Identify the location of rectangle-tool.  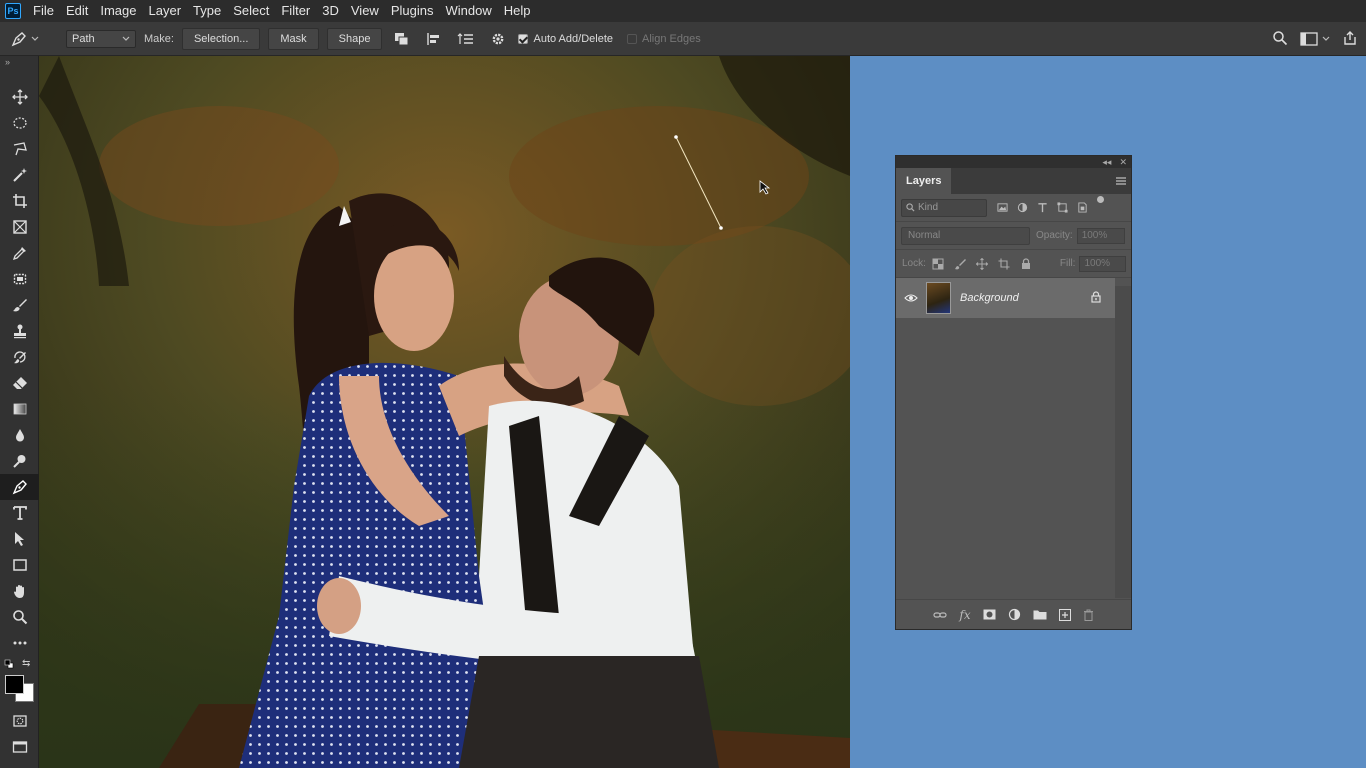
(19, 565).